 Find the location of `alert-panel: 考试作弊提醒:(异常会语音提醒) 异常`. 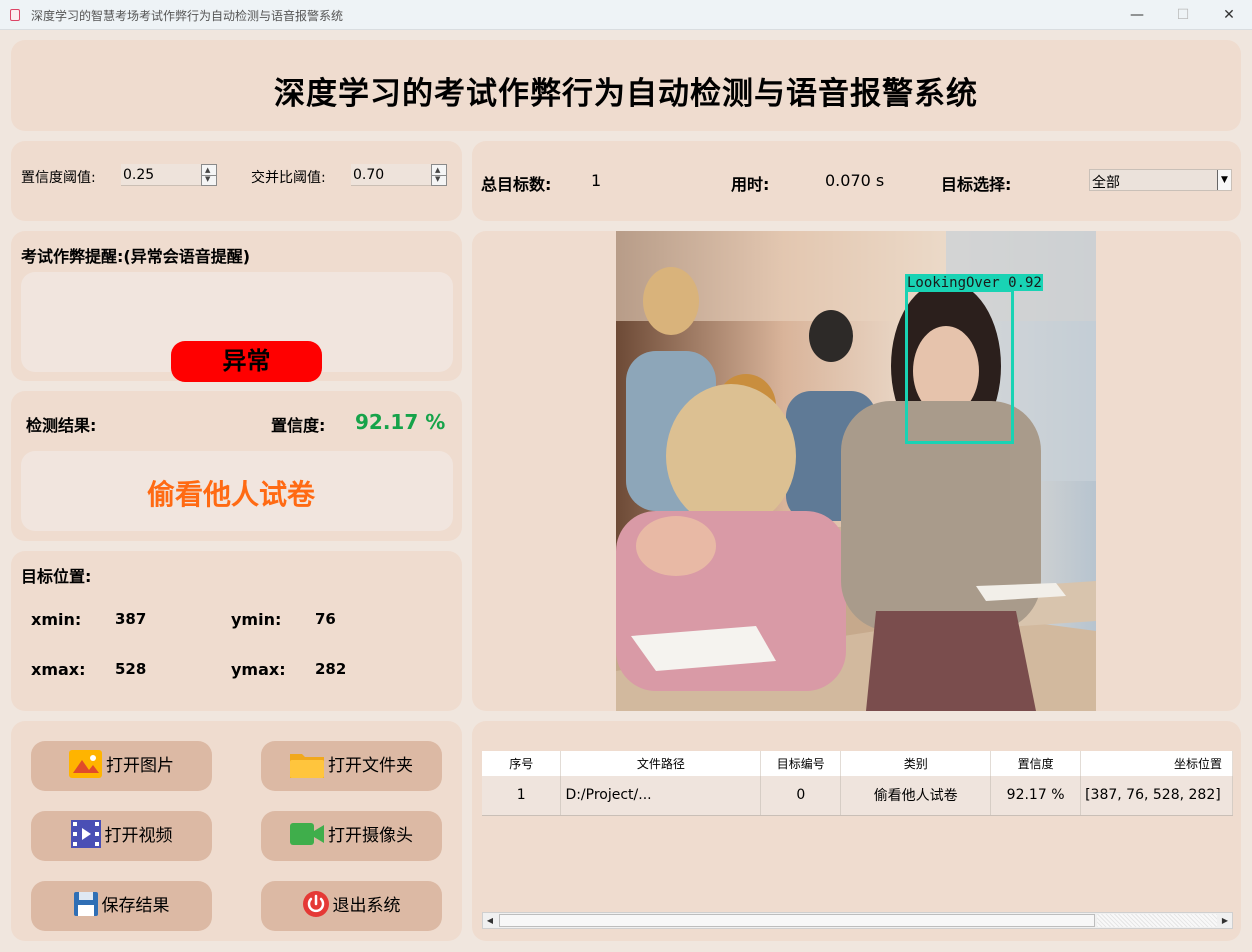

alert-panel: 考试作弊提醒:(异常会语音提醒) 异常 is located at coordinates (236, 306).